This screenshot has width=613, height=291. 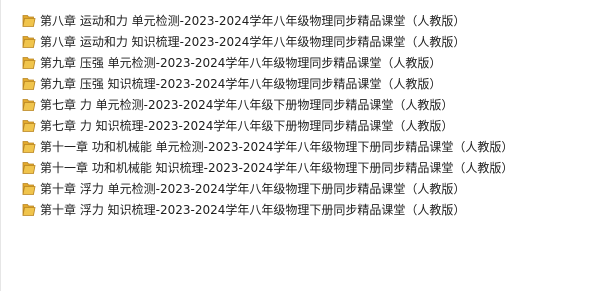 I want to click on list-item: 第九章 压强 知识梳理-2023-2024学年八年级物理同步精品课堂（人教版）, so click(x=267, y=83).